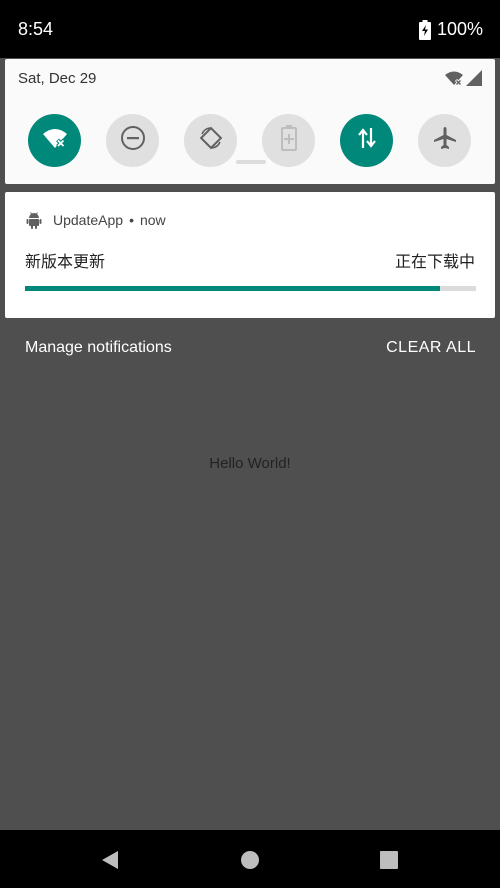 This screenshot has height=888, width=500. I want to click on tile-auto-rotate, so click(210, 140).